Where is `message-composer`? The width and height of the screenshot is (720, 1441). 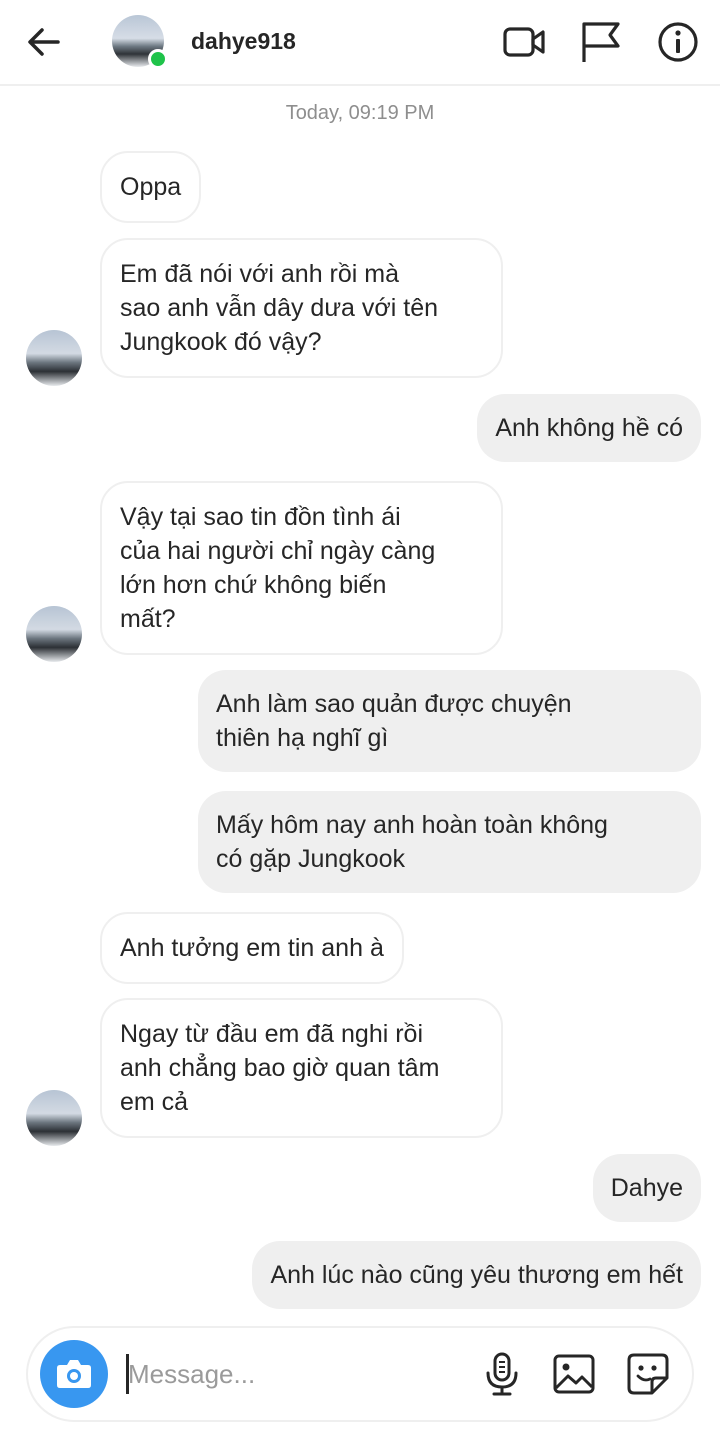
message-composer is located at coordinates (360, 1374).